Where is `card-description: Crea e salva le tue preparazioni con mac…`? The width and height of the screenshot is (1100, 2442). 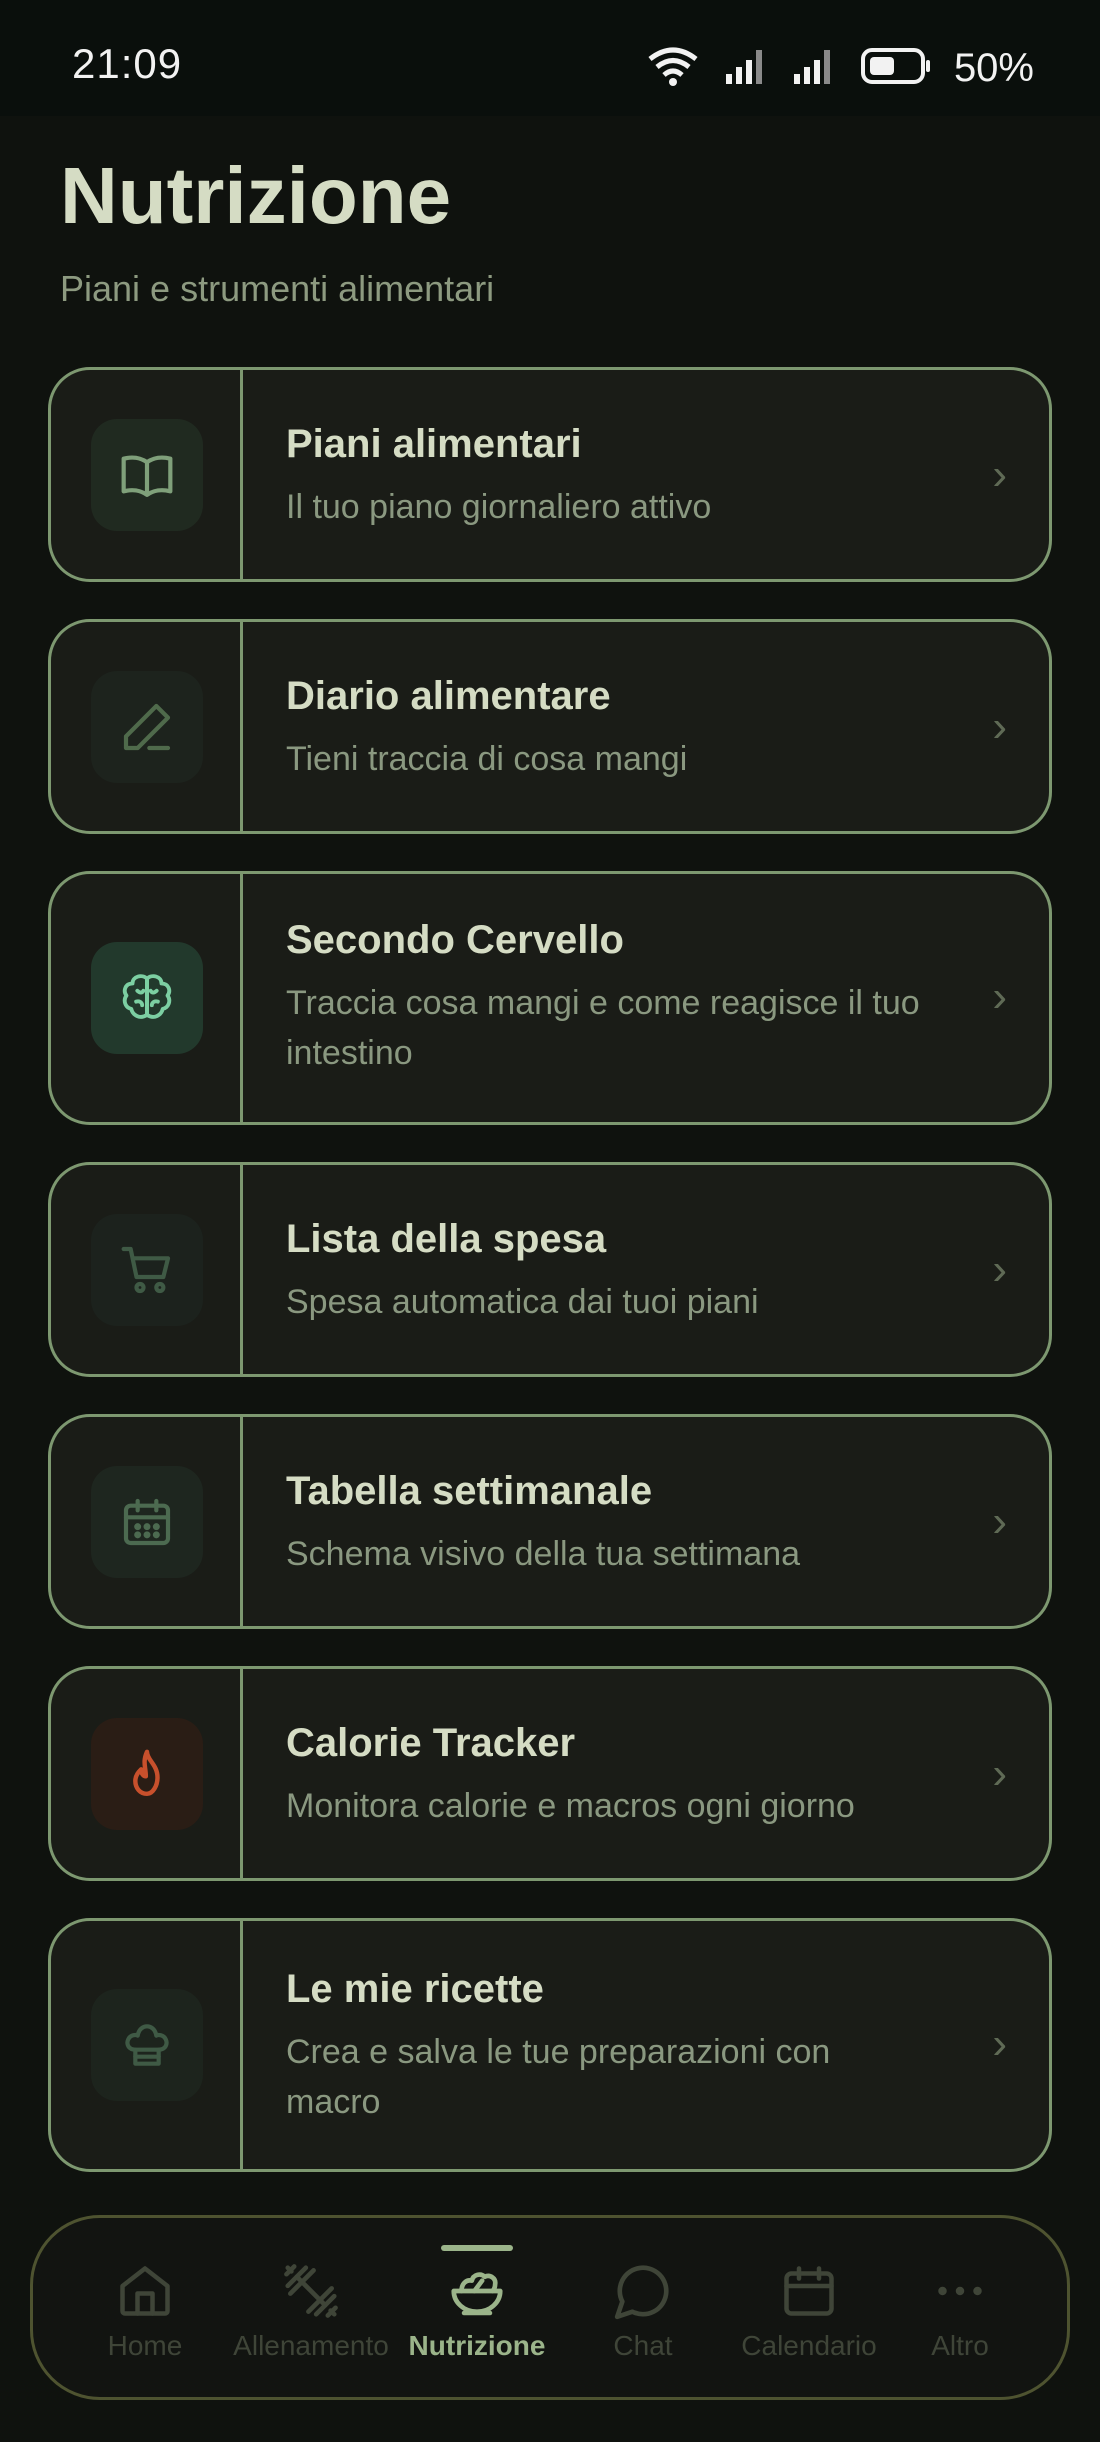 card-description: Crea e salva le tue preparazioni con mac… is located at coordinates (558, 2077).